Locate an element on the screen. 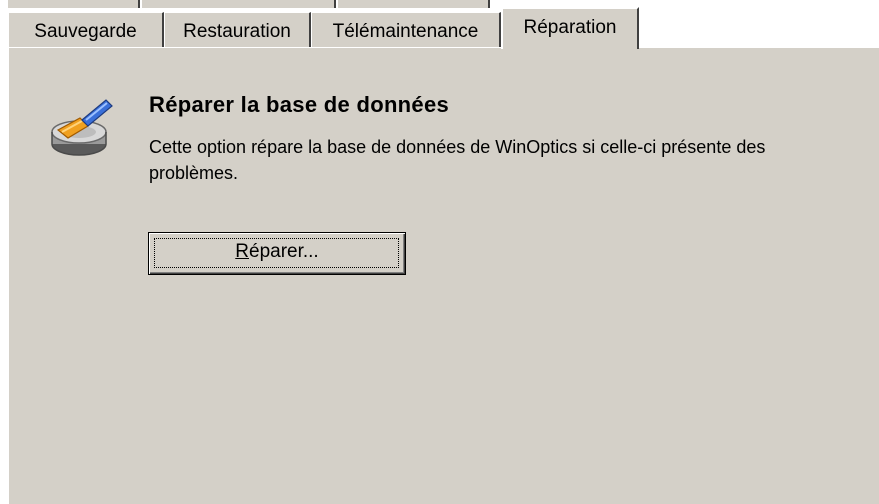 This screenshot has width=879, height=504. tab-telemaintenance: Télémaintenance is located at coordinates (406, 30).